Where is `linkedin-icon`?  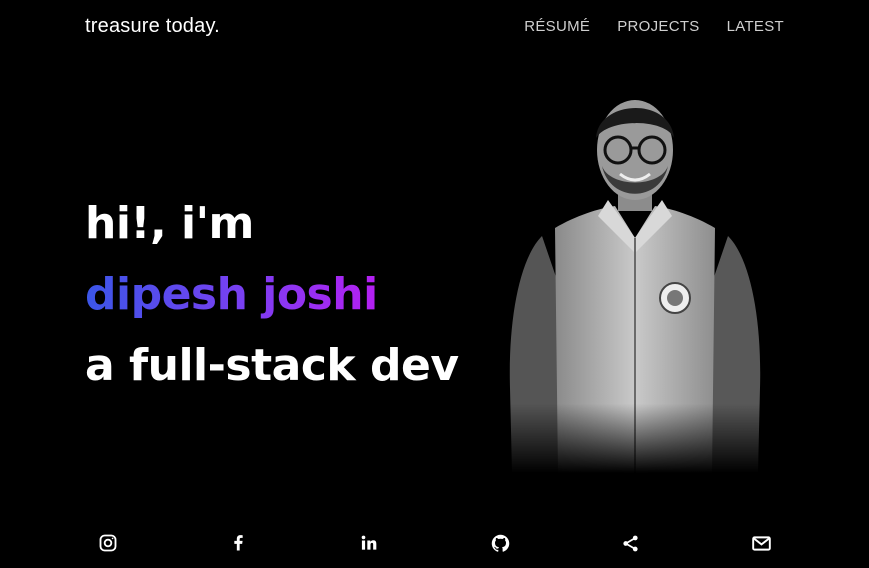
linkedin-icon is located at coordinates (369, 542).